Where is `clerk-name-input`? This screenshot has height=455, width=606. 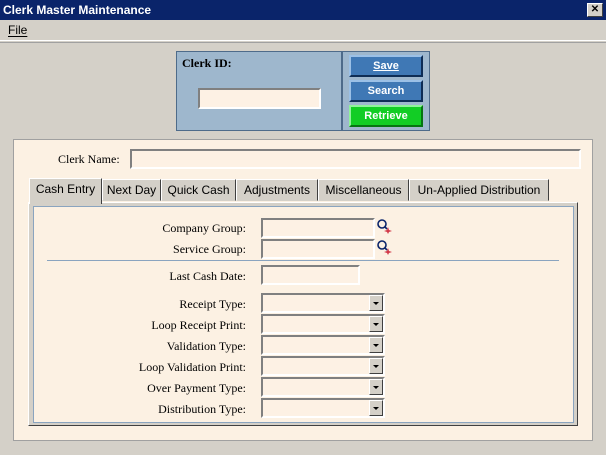 clerk-name-input is located at coordinates (355, 159).